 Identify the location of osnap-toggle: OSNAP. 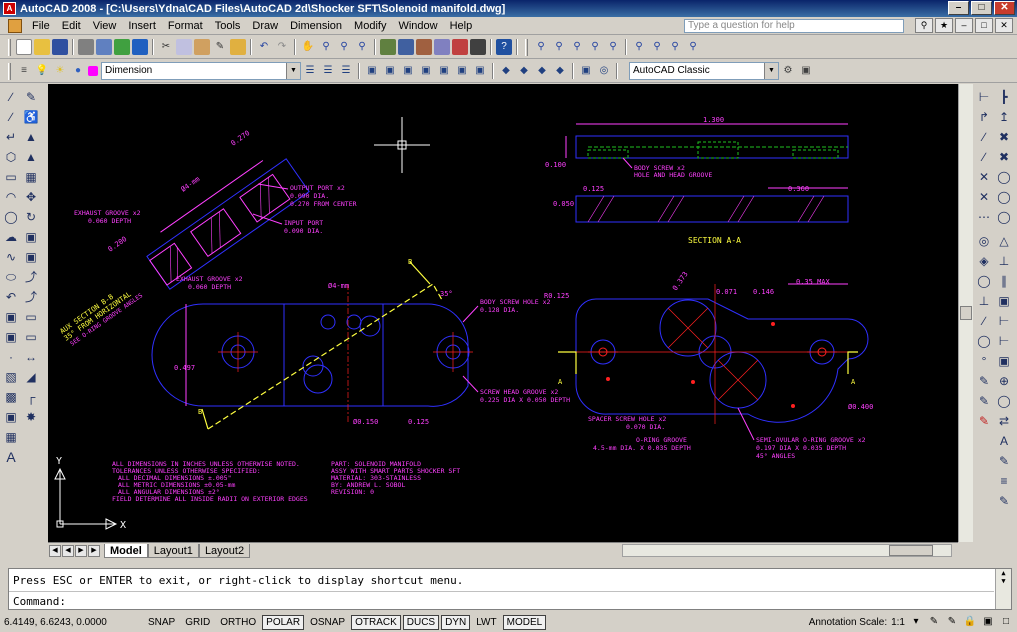
(327, 622).